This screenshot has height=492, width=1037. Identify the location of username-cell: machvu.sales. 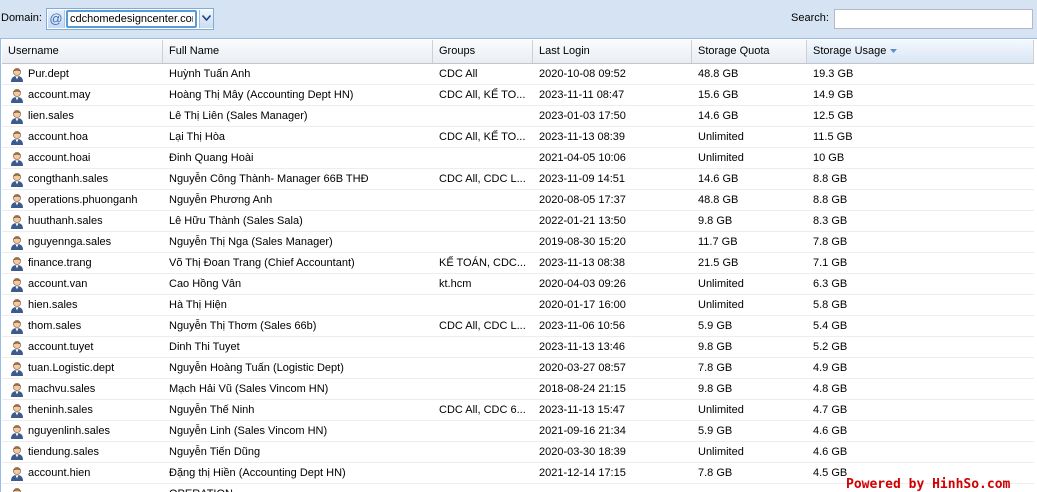
(82, 389).